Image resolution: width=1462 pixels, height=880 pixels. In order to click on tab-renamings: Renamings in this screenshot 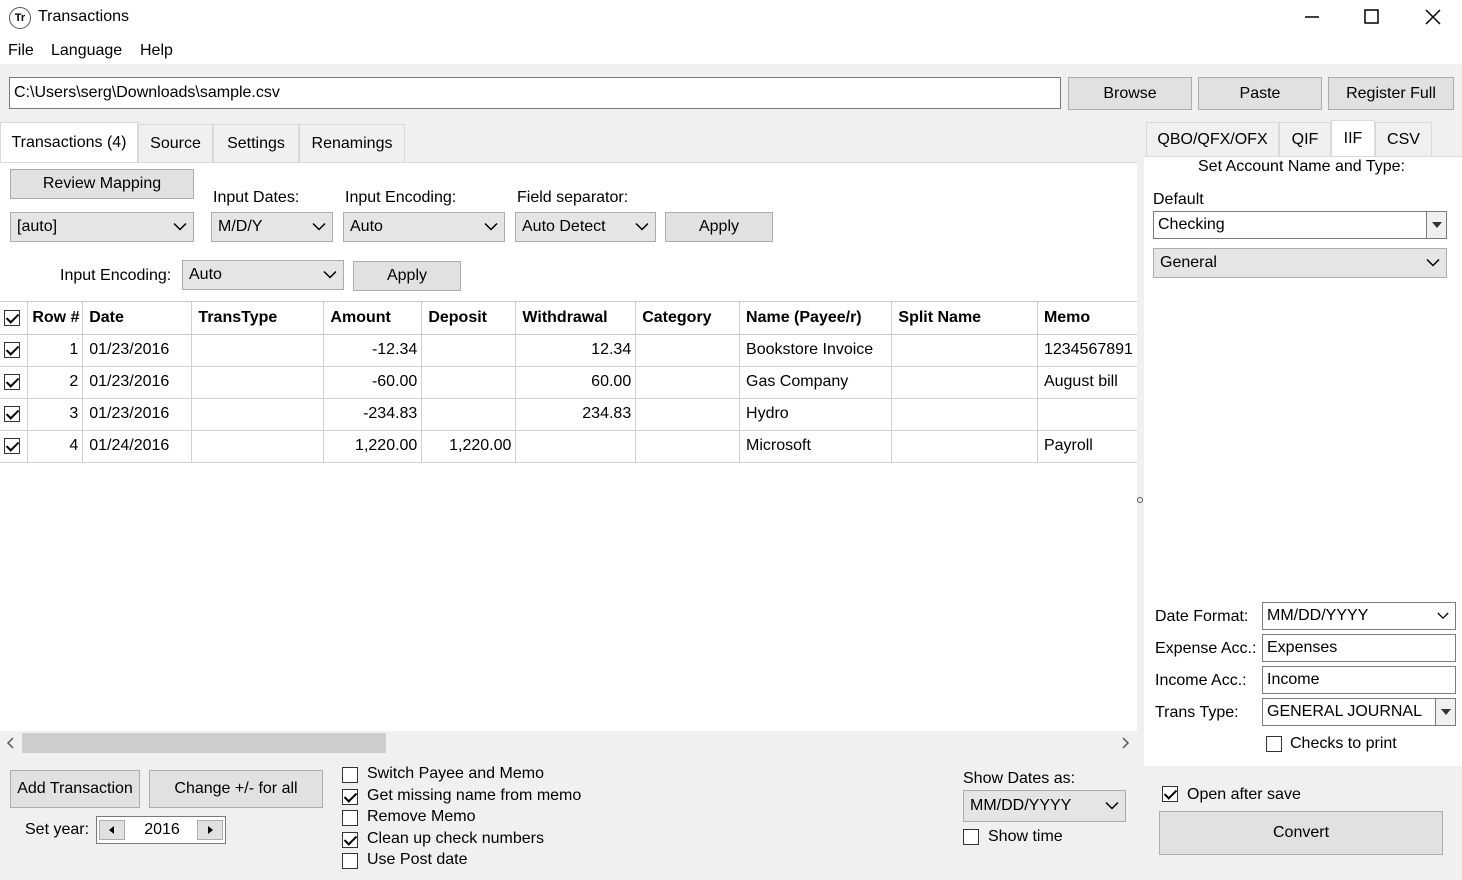, I will do `click(352, 143)`.